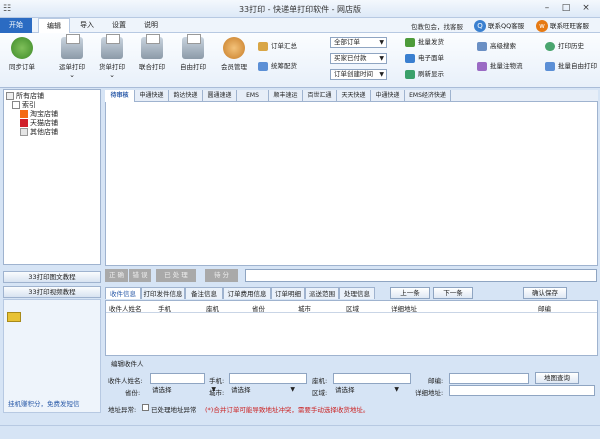  Describe the element at coordinates (127, 364) in the screenshot. I see `form-group-title: 编辑收件人` at that location.